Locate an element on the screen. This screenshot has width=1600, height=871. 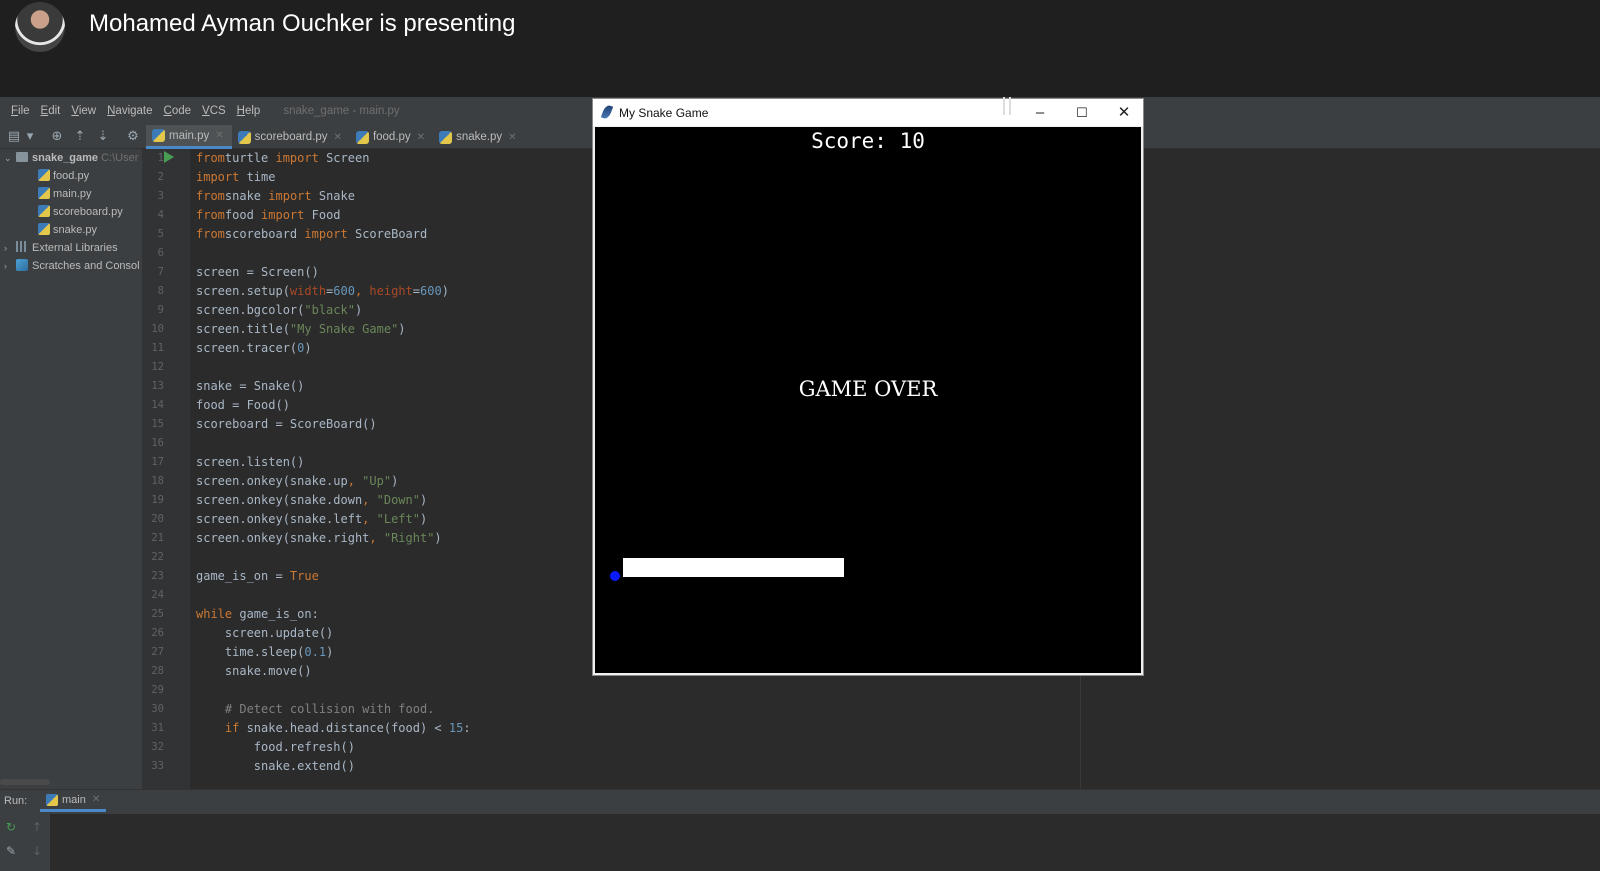
tree-scratches: › Scratches and Consol is located at coordinates (72, 266).